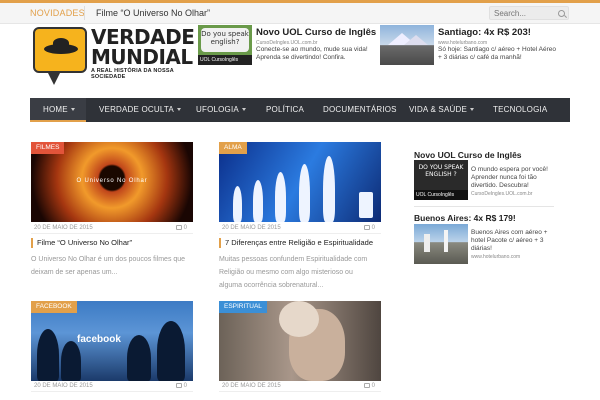 Image resolution: width=600 pixels, height=400 pixels. Describe the element at coordinates (416, 40) in the screenshot. I see `mountain-shape` at that location.